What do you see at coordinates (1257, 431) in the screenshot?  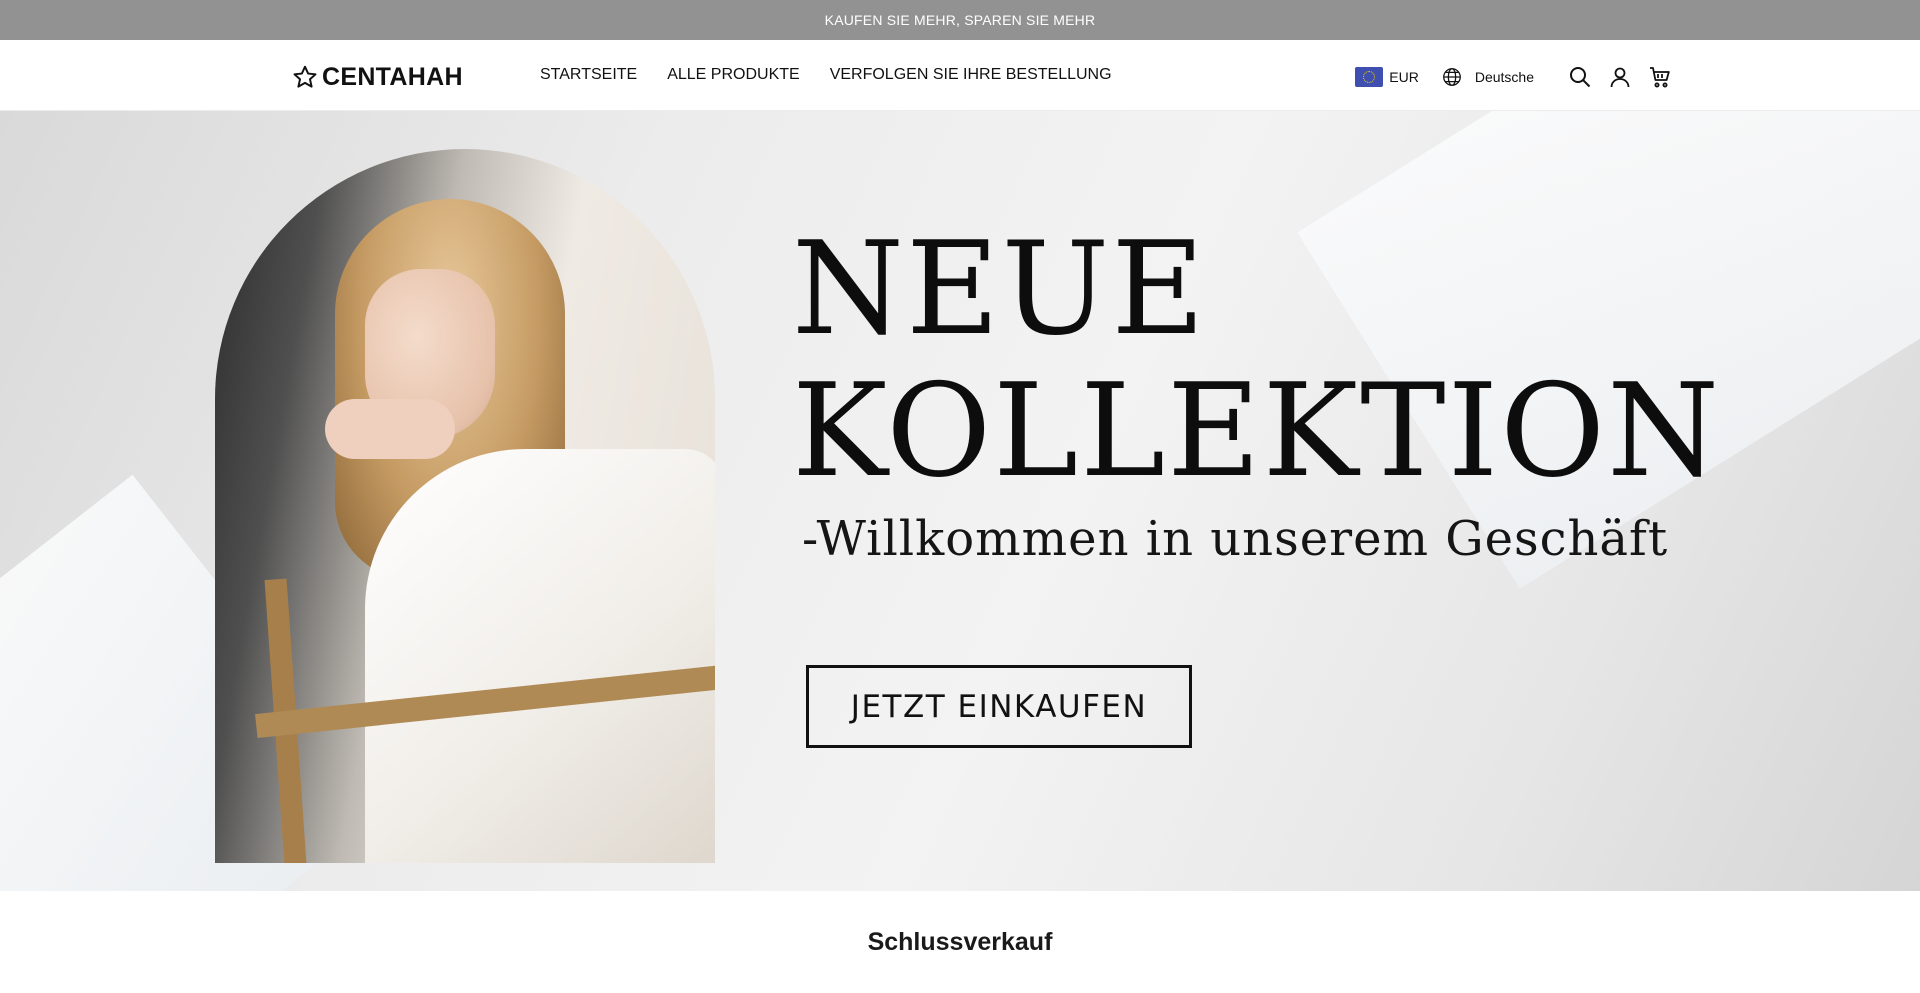 I see `hero-title-line-2: KOLLEKTION` at bounding box center [1257, 431].